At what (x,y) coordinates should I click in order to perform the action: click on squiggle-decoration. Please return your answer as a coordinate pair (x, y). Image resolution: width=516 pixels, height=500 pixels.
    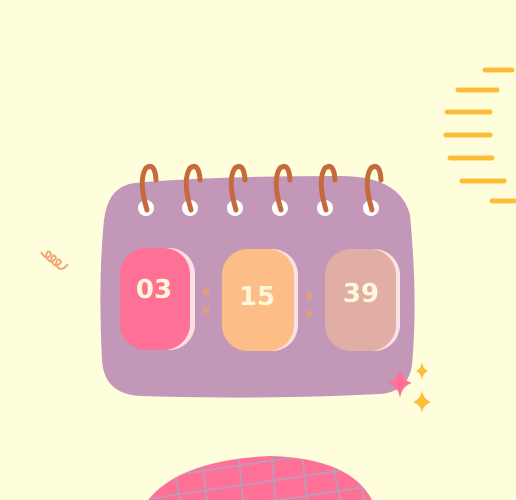
    Looking at the image, I should click on (54, 260).